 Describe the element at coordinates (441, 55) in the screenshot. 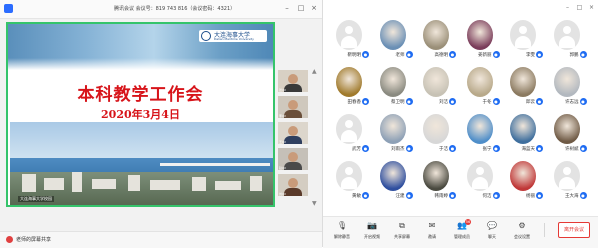

I see `participant-name: 高德明` at that location.